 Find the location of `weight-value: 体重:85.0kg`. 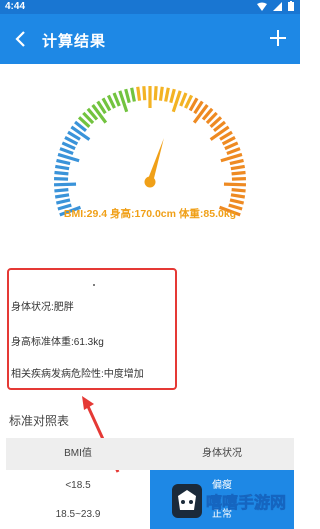

weight-value: 体重:85.0kg is located at coordinates (207, 214).